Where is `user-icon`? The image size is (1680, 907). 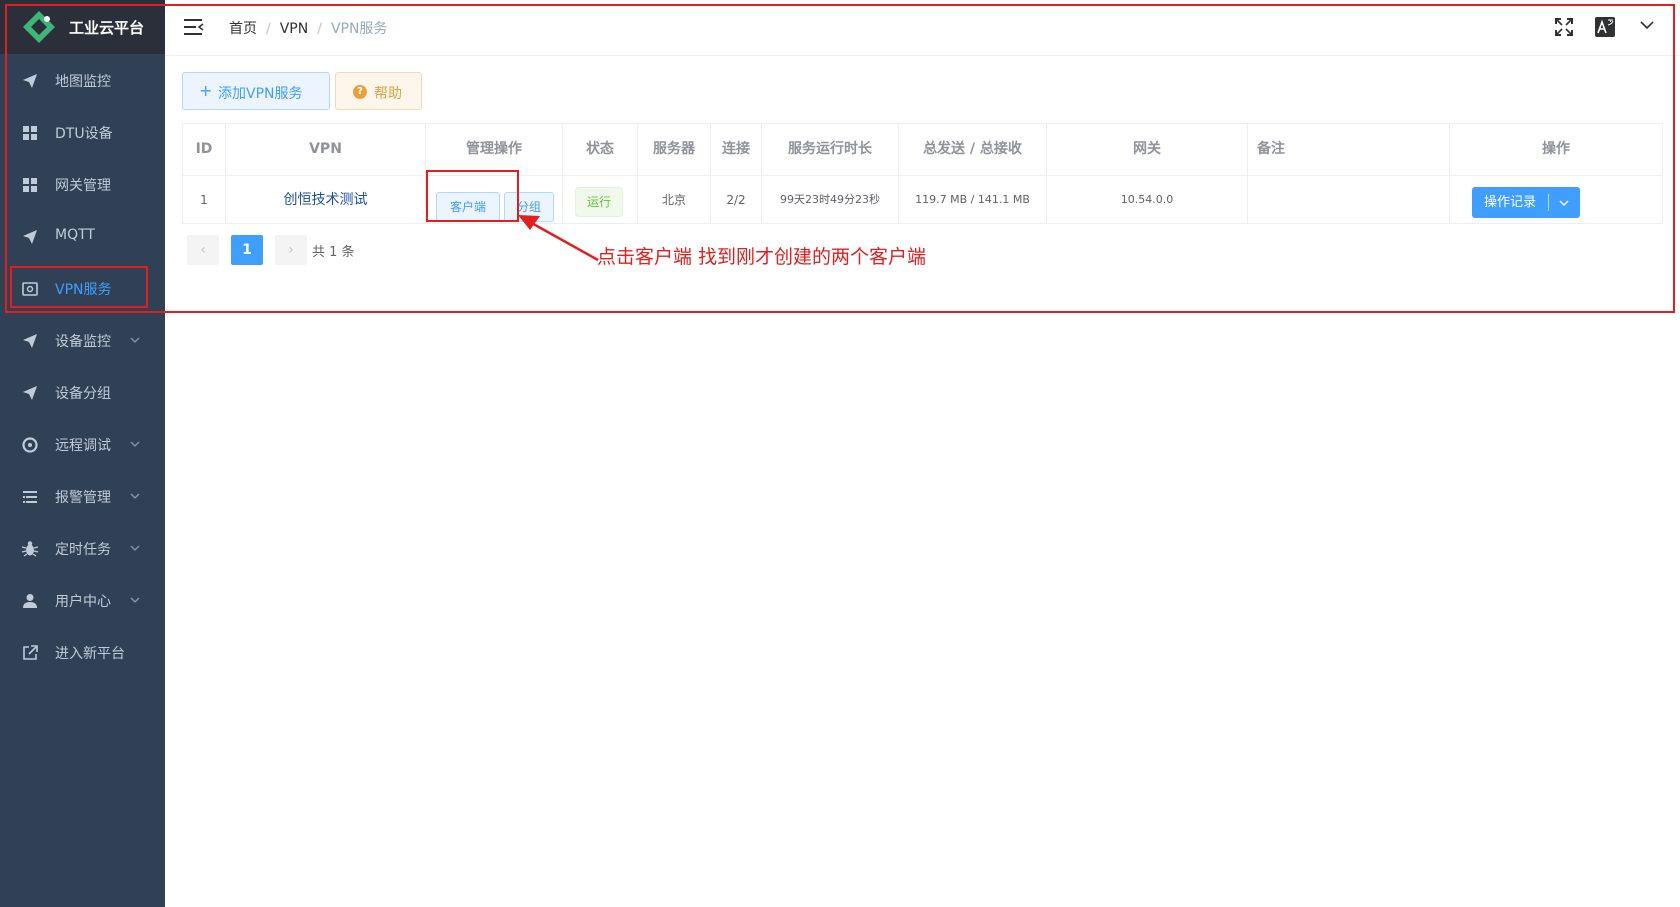 user-icon is located at coordinates (30, 601).